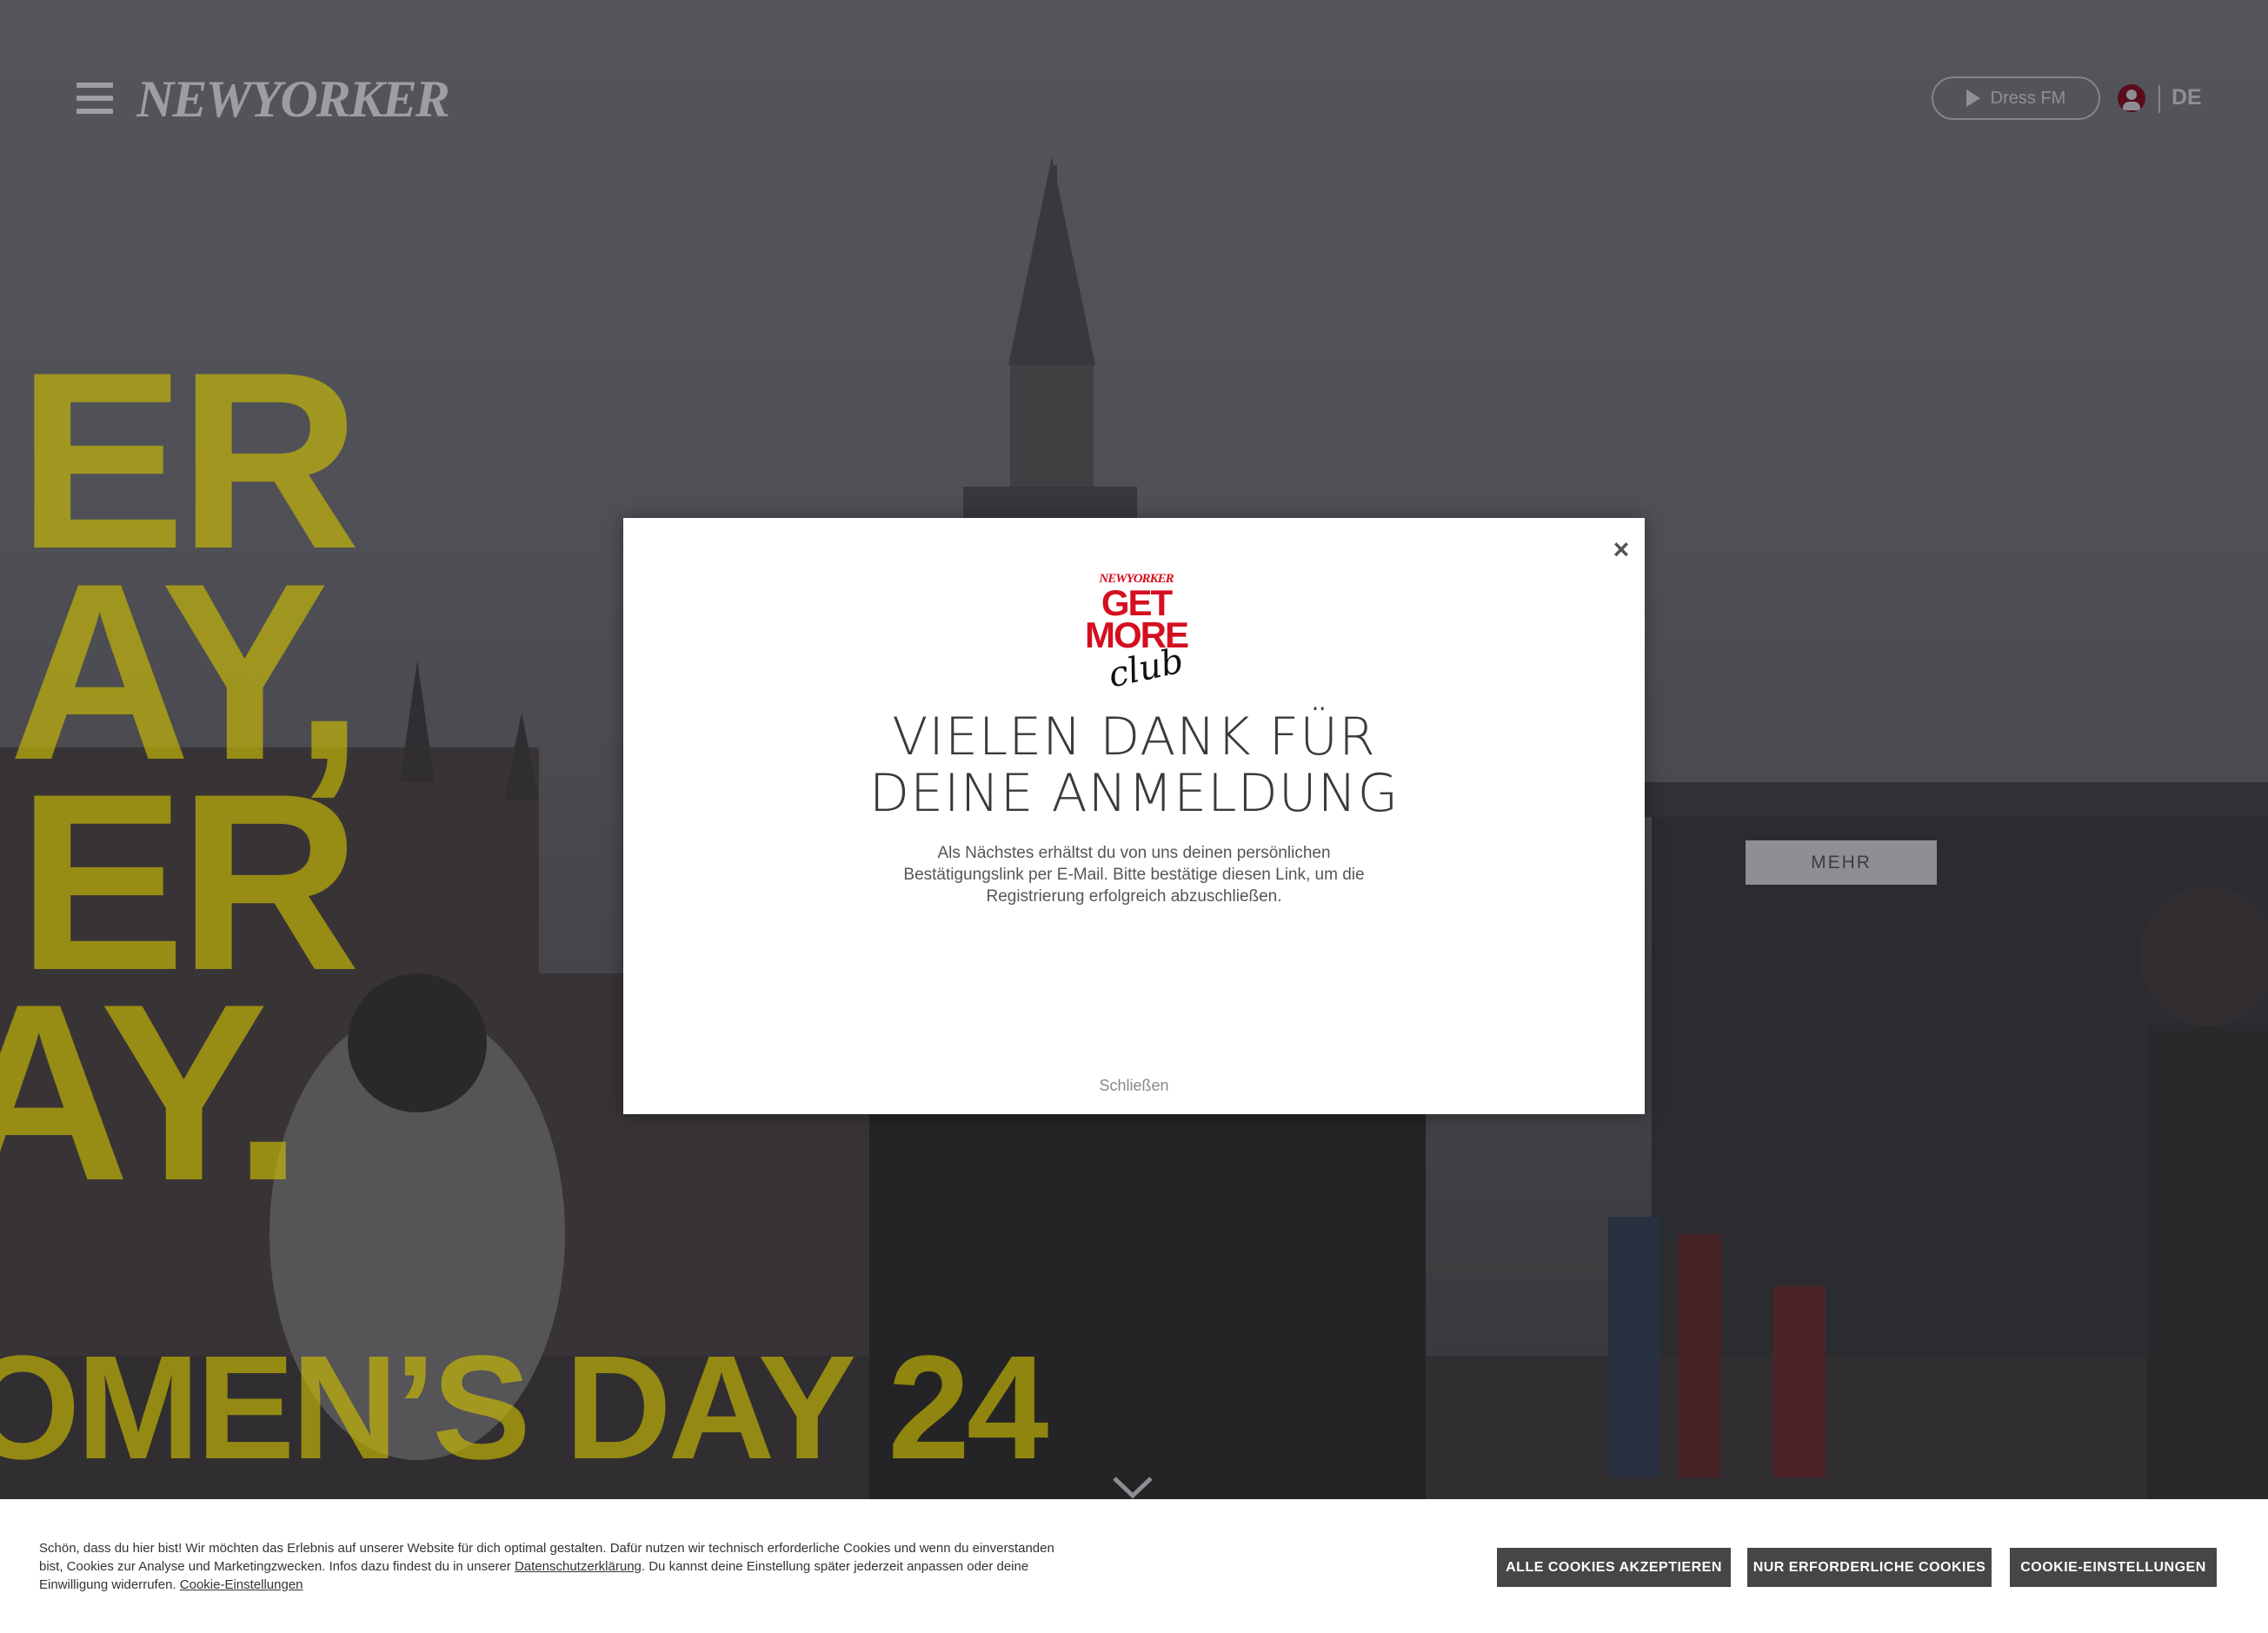 This screenshot has height=1633, width=2268. What do you see at coordinates (578, 1566) in the screenshot?
I see `privacy-policy-link: Datenschutzerklärung` at bounding box center [578, 1566].